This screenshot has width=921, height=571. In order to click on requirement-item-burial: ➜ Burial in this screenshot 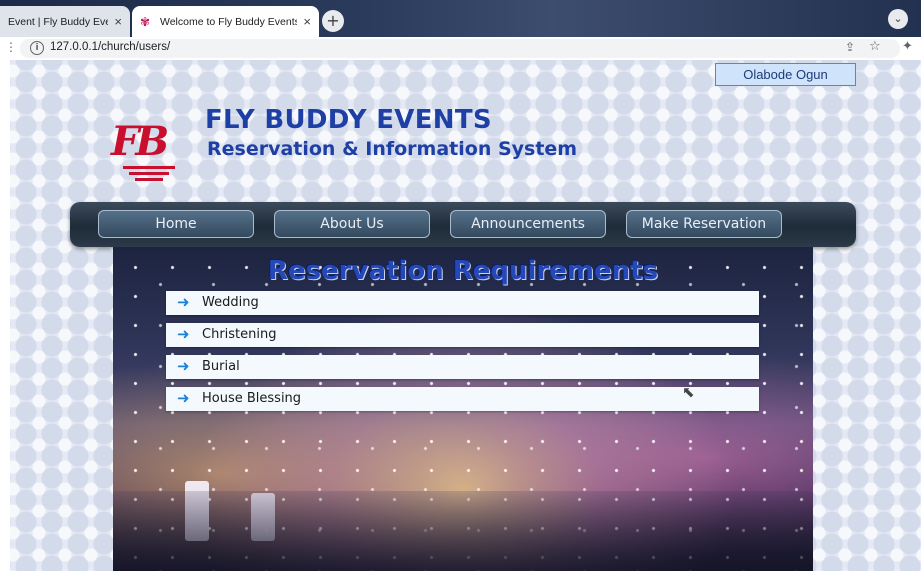, I will do `click(462, 367)`.